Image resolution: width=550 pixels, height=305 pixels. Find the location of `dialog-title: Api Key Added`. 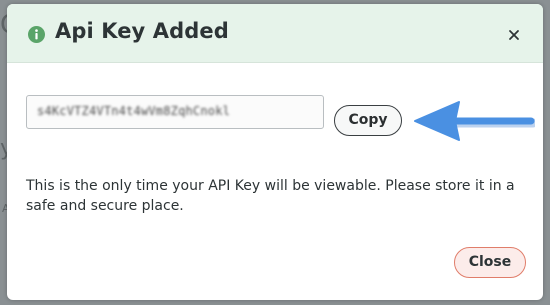

dialog-title: Api Key Added is located at coordinates (142, 31).